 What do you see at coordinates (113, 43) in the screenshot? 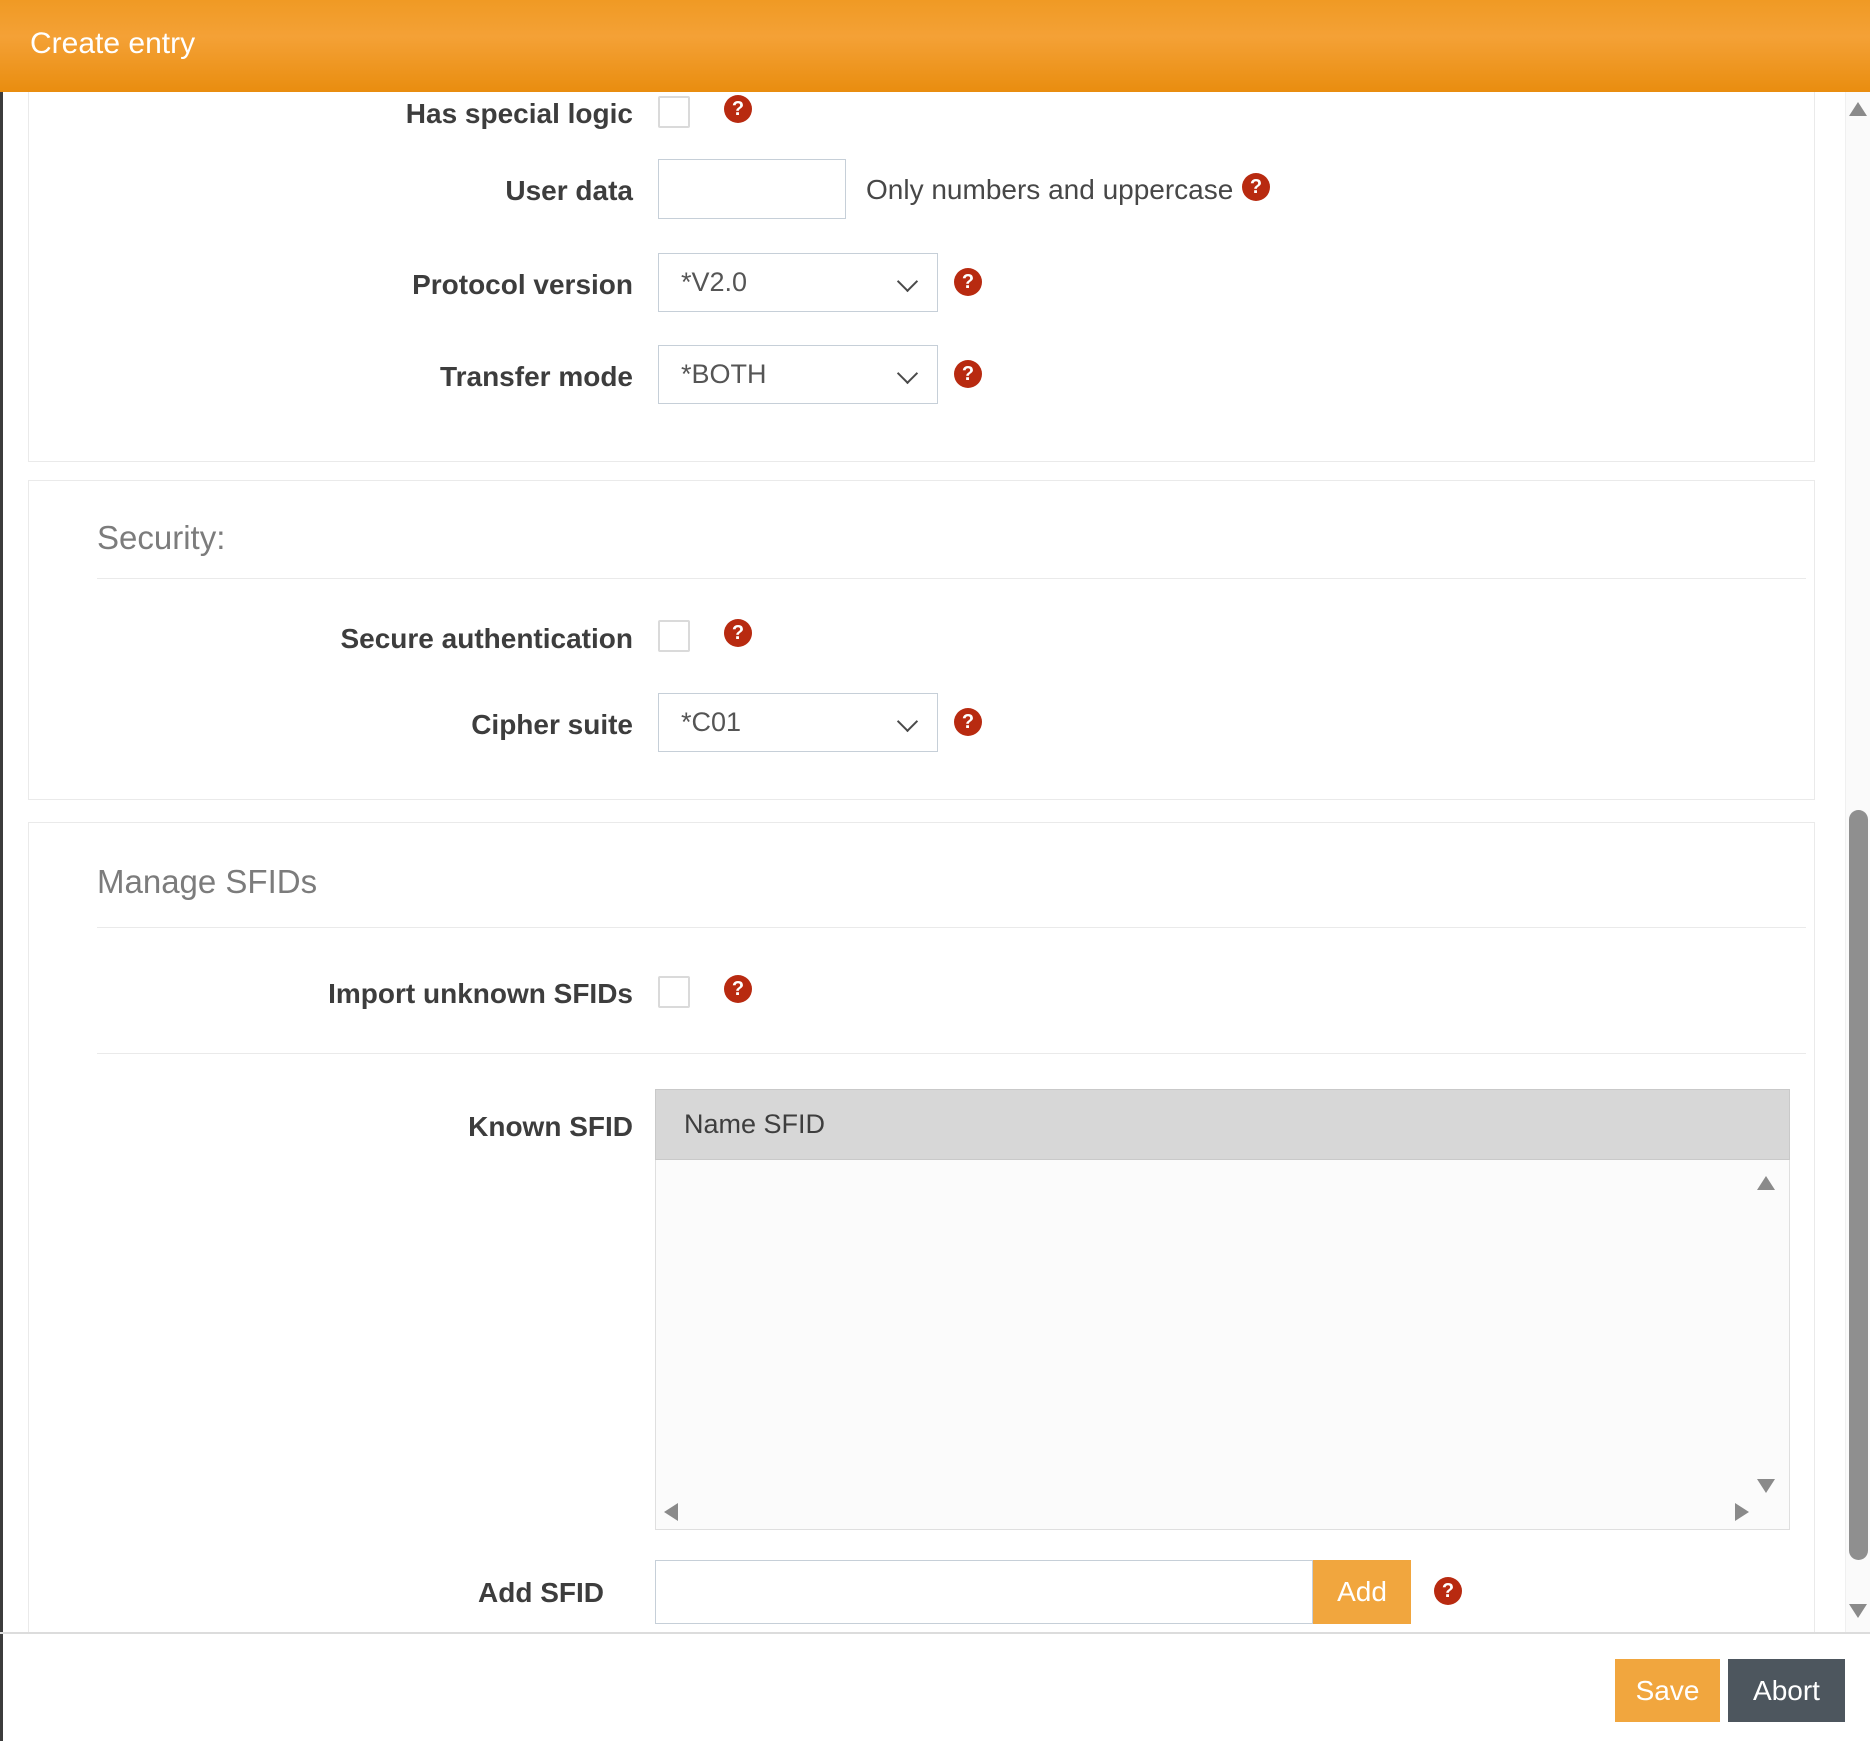
I see `modal-title: Create entry` at bounding box center [113, 43].